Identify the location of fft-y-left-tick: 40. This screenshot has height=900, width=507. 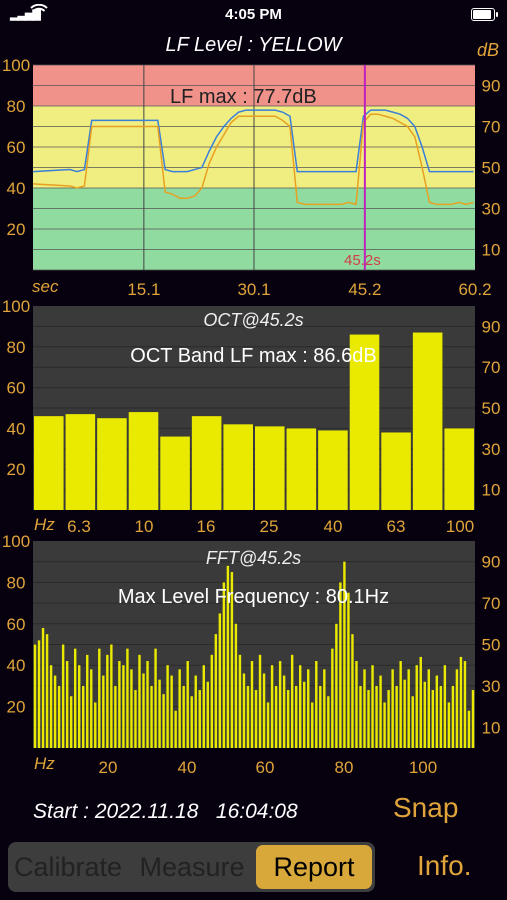
(16, 665).